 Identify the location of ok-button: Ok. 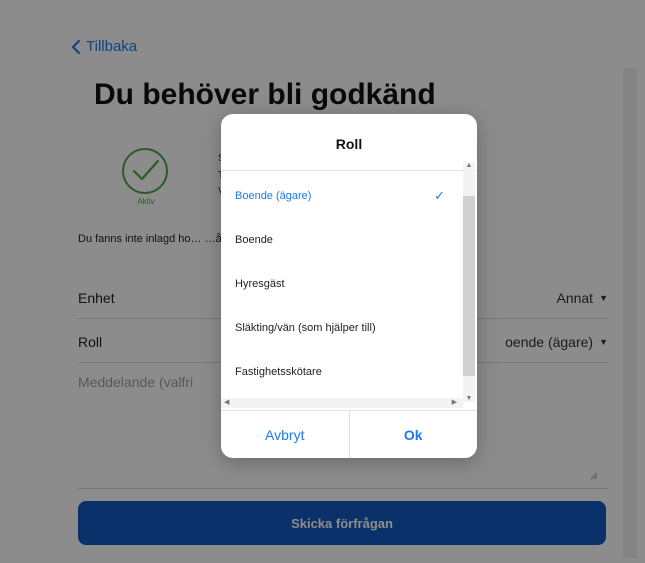
(413, 434).